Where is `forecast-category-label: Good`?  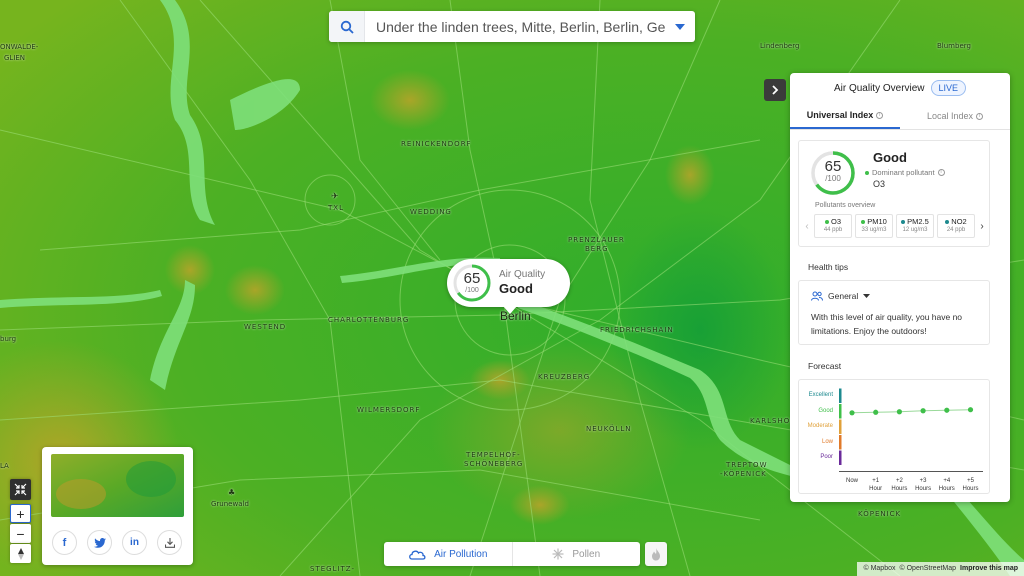
forecast-category-label: Good is located at coordinates (825, 410).